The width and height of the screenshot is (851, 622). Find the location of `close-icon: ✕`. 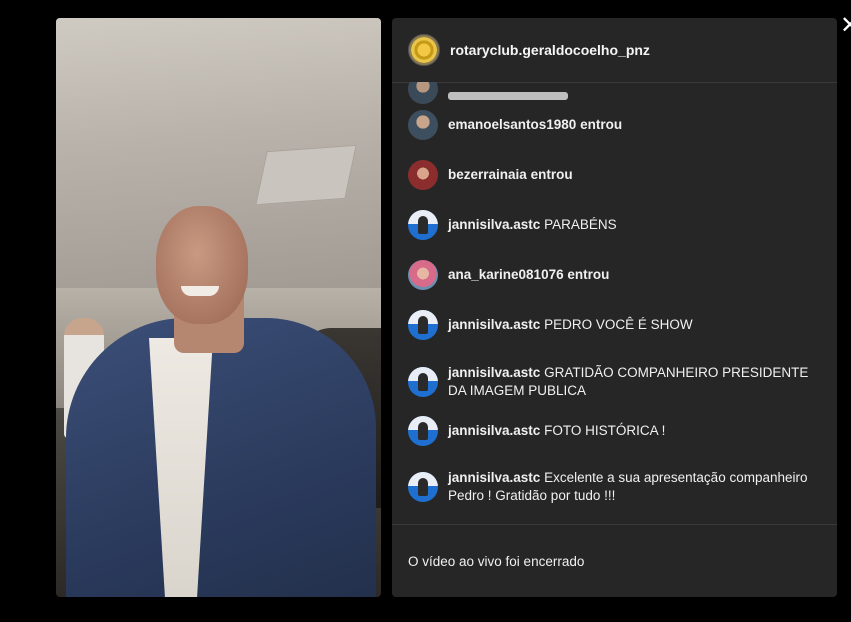

close-icon: ✕ is located at coordinates (845, 26).